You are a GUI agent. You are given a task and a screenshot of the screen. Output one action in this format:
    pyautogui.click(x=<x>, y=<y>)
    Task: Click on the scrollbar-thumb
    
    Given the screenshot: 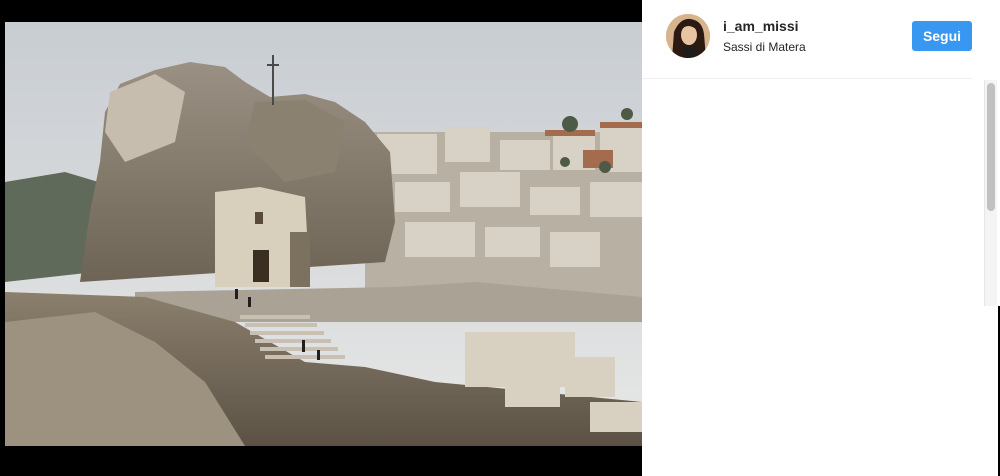 What is the action you would take?
    pyautogui.click(x=991, y=147)
    